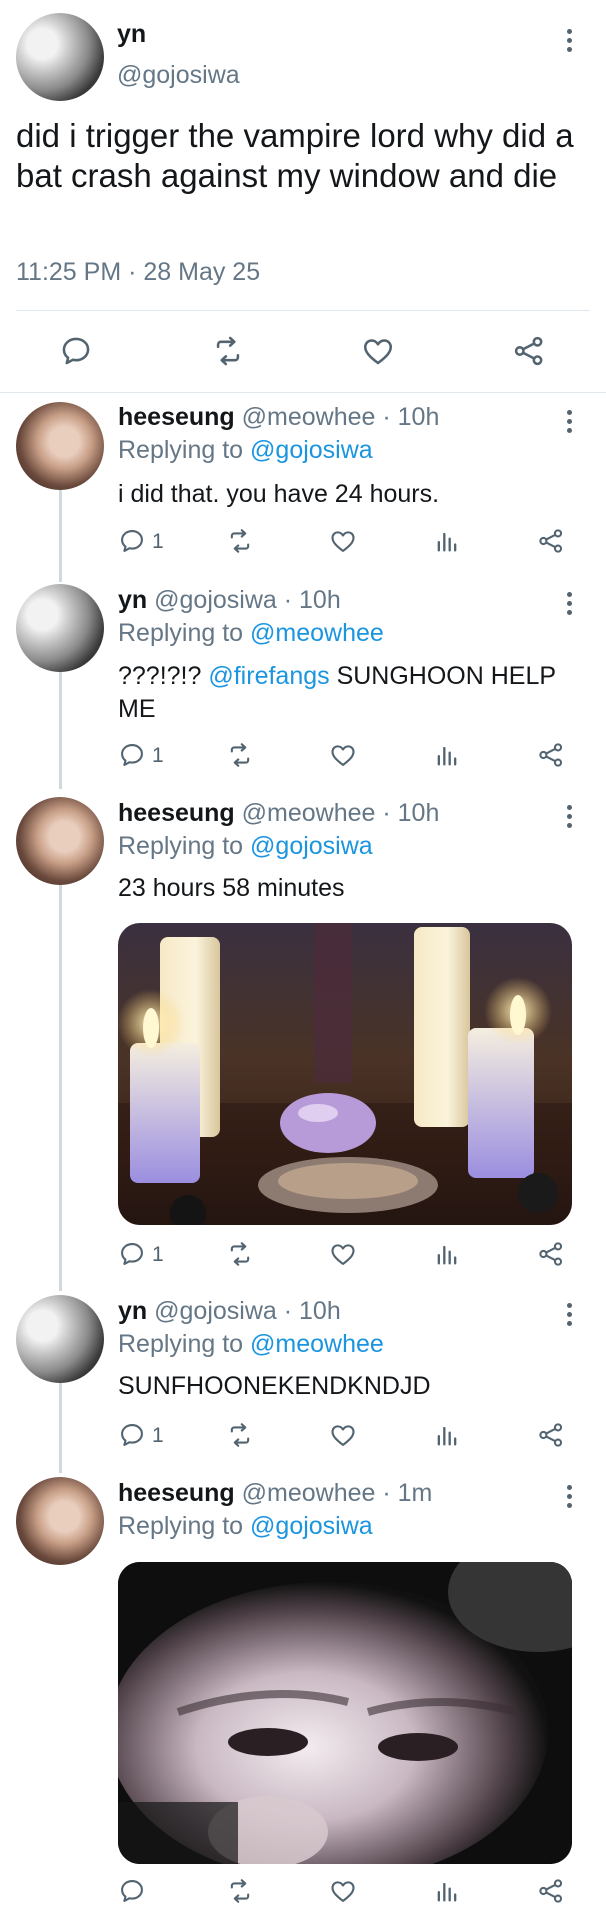  Describe the element at coordinates (138, 272) in the screenshot. I see `tweet-timestamp: 11:25 PM · 28 May 25` at that location.